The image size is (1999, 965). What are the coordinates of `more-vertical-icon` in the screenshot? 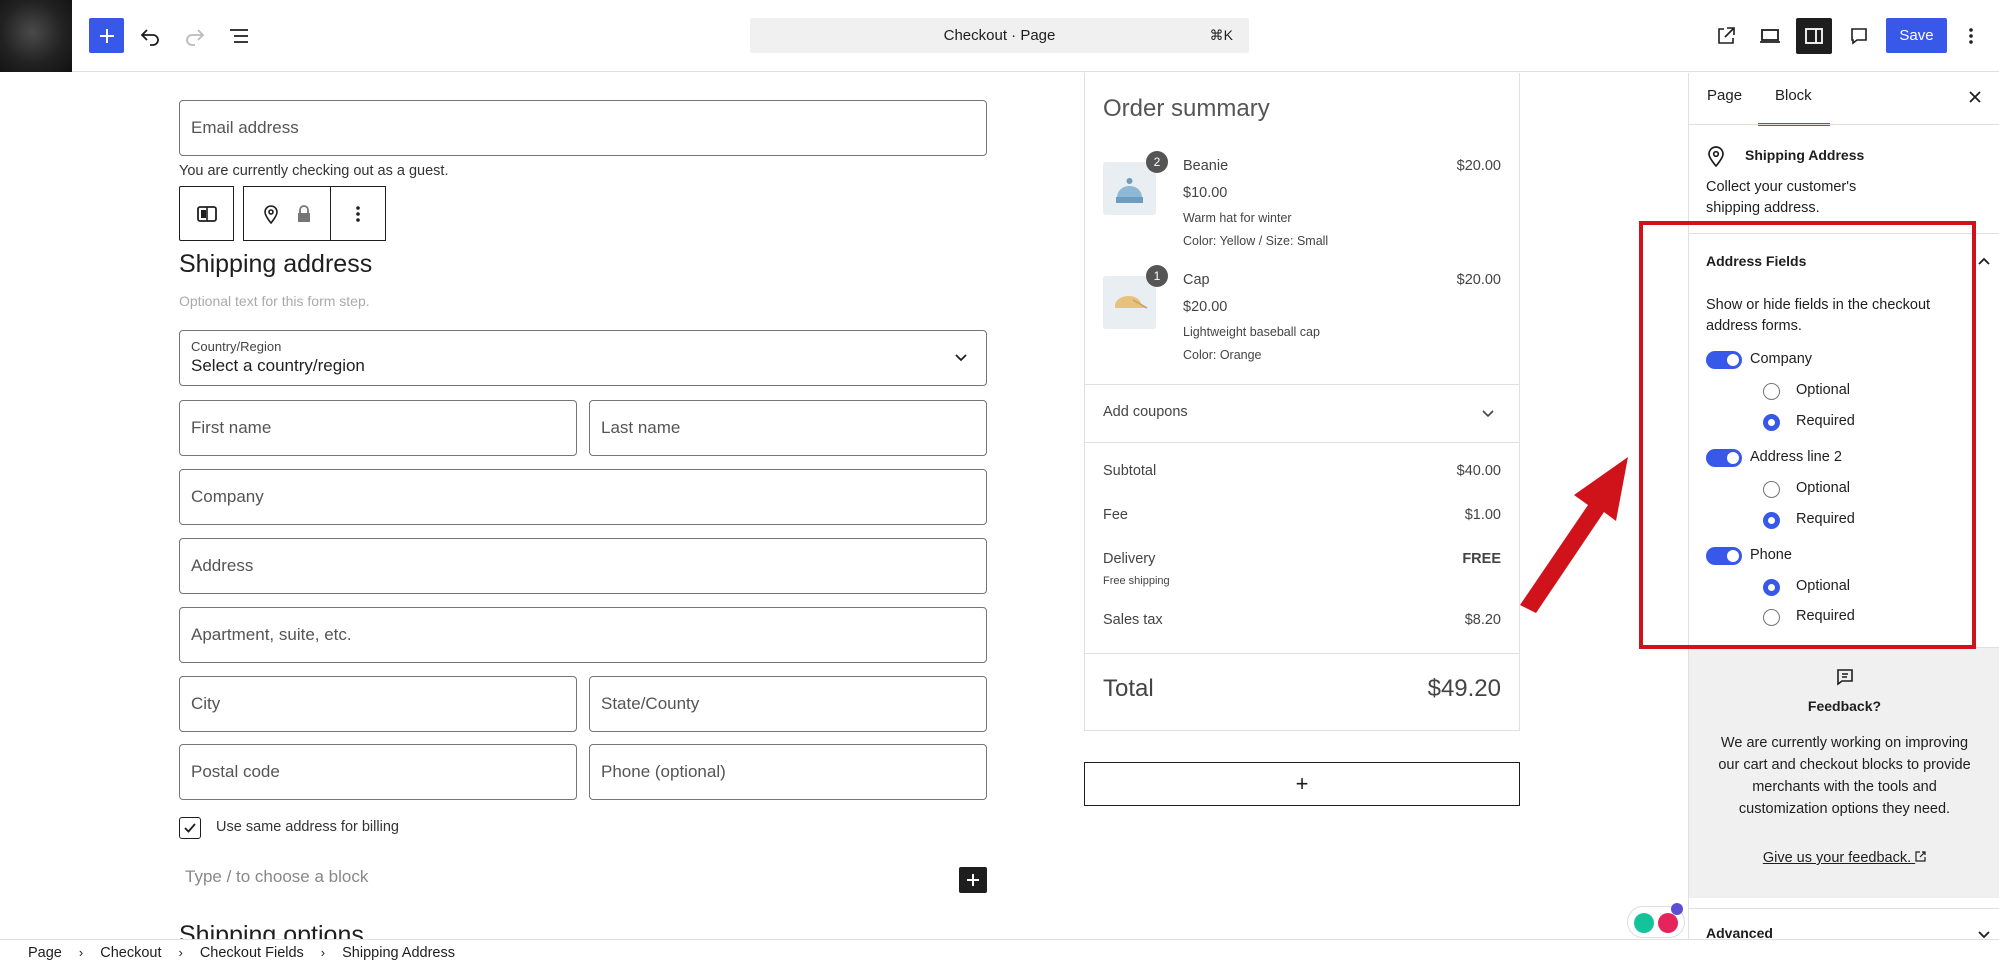 It's located at (358, 213).